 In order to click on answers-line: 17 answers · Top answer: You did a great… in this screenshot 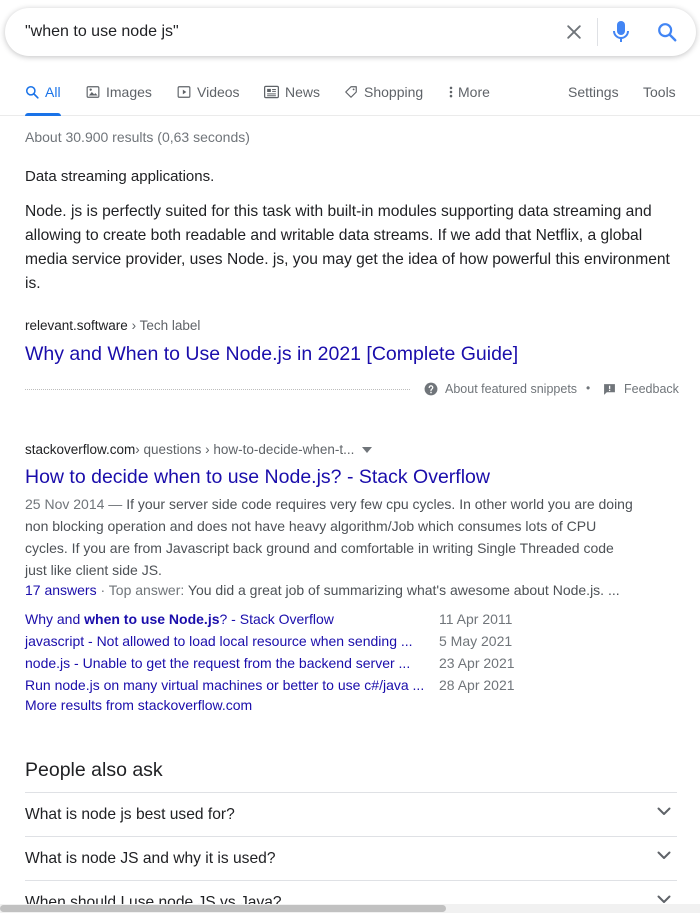, I will do `click(345, 590)`.